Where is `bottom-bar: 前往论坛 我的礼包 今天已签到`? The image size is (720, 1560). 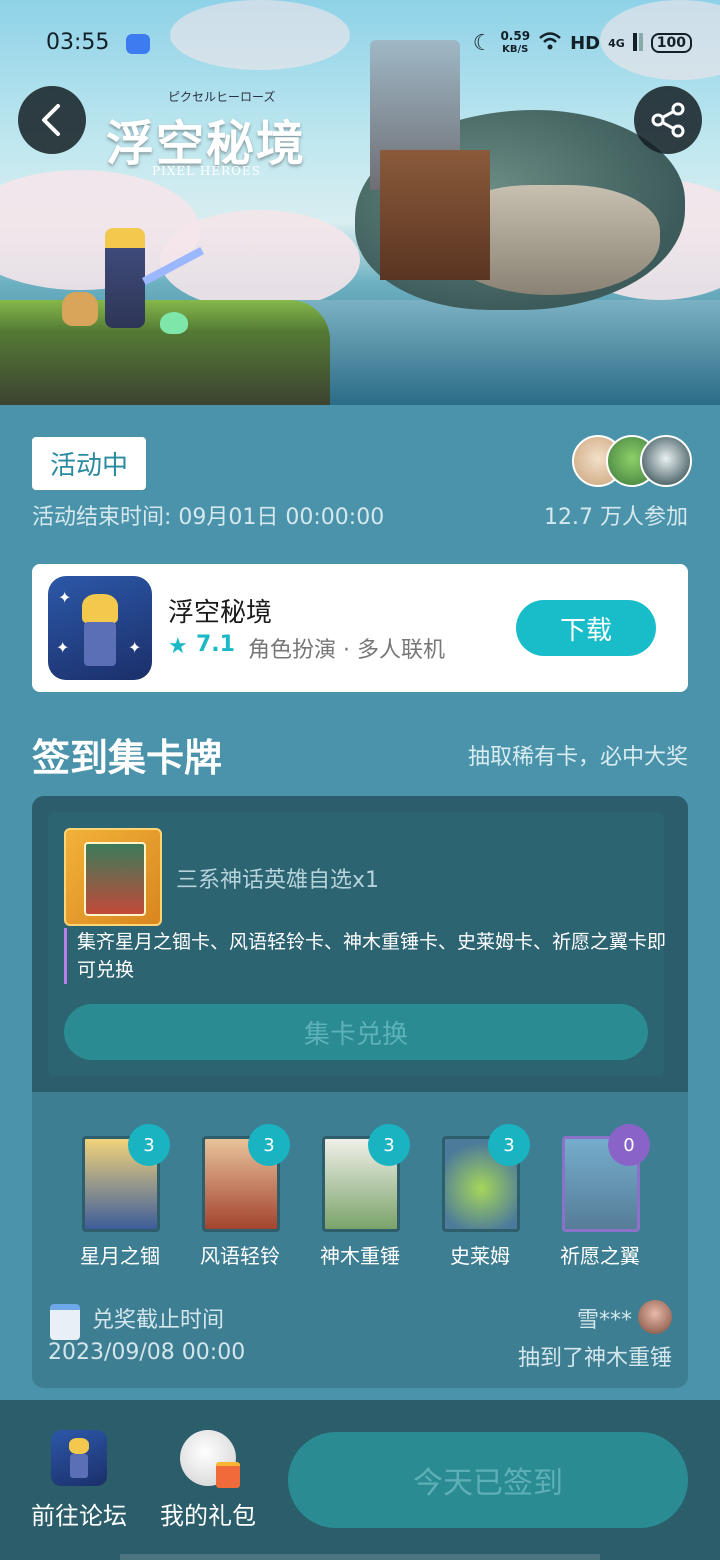 bottom-bar: 前往论坛 我的礼包 今天已签到 is located at coordinates (360, 1480).